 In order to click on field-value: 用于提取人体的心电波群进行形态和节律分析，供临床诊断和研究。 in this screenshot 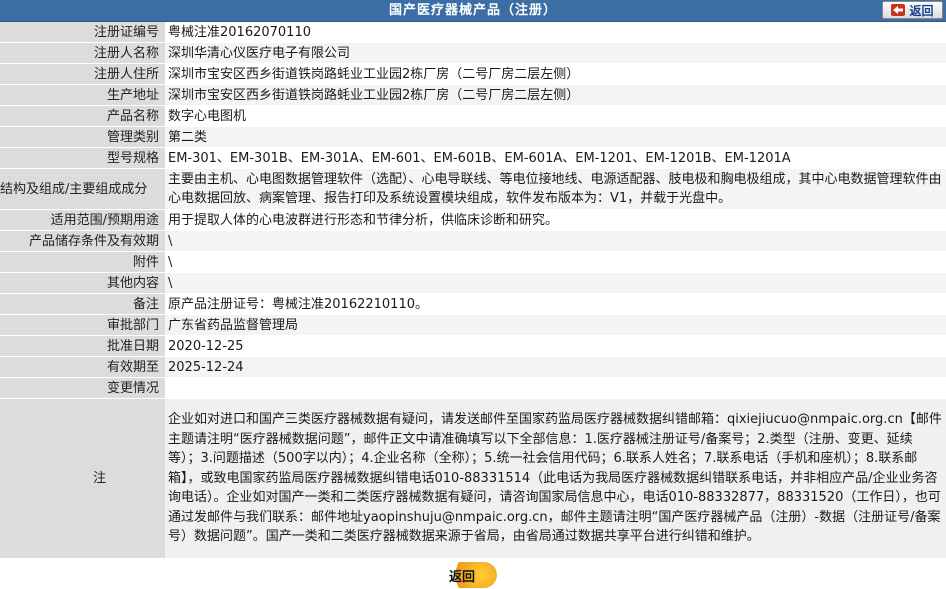, I will do `click(555, 220)`.